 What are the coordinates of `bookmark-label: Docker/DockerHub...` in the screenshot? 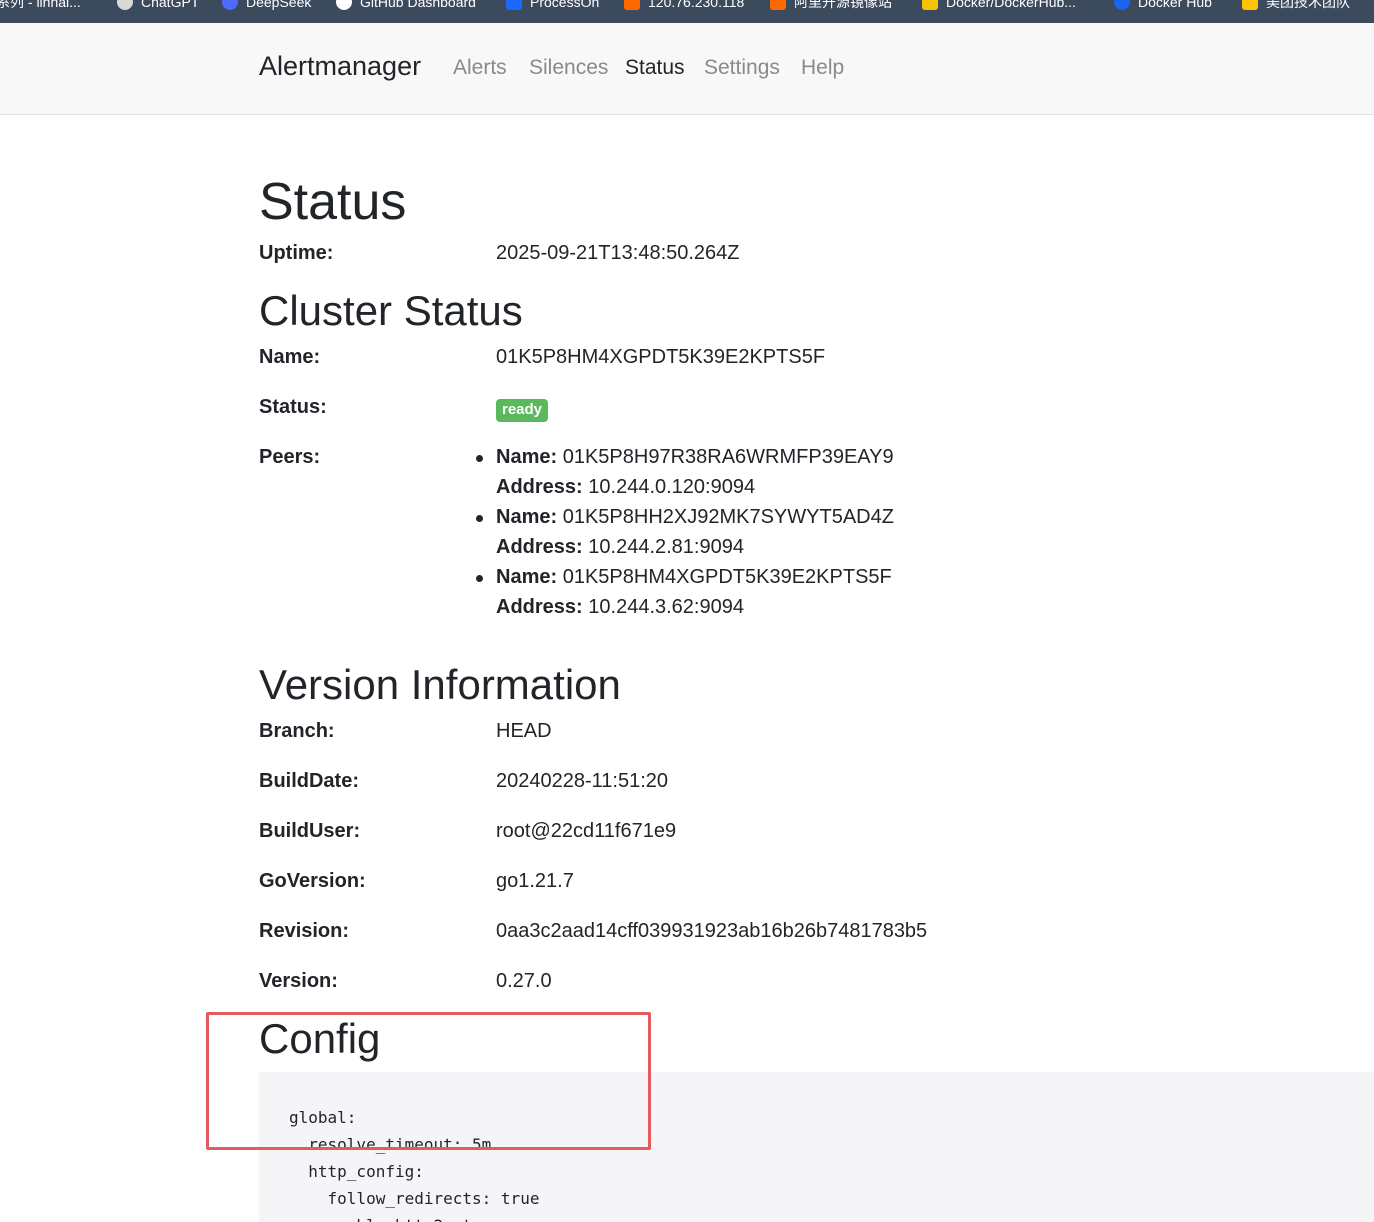 It's located at (1011, 5).